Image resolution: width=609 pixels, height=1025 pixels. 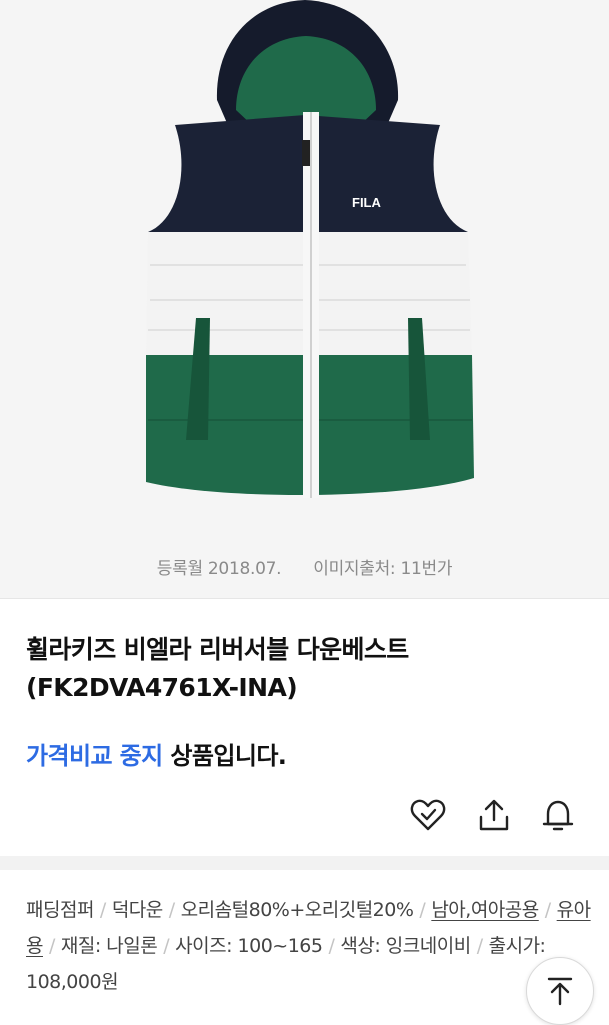 What do you see at coordinates (137, 910) in the screenshot?
I see `spec-down-type: 덕다운` at bounding box center [137, 910].